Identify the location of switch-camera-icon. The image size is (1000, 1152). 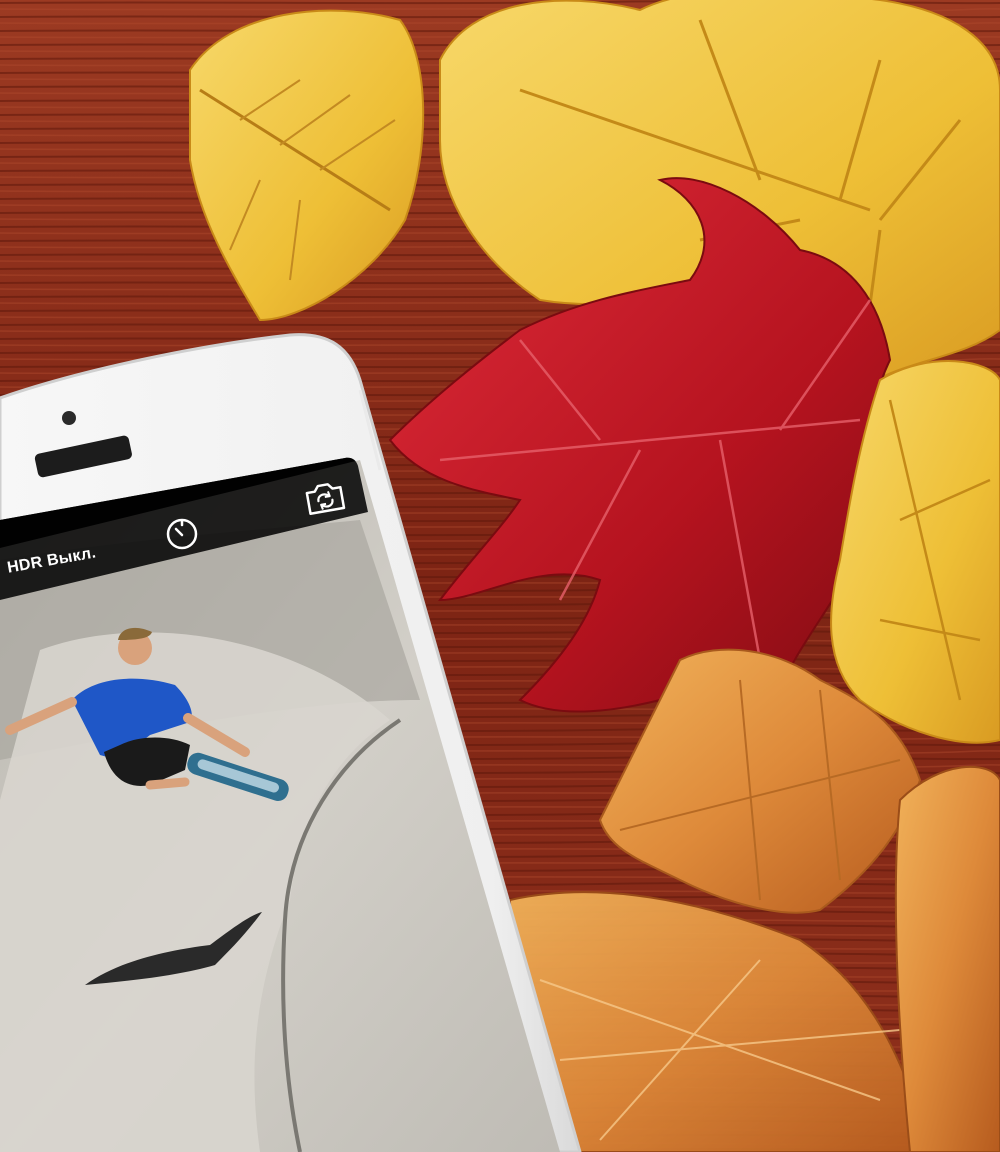
(325, 498).